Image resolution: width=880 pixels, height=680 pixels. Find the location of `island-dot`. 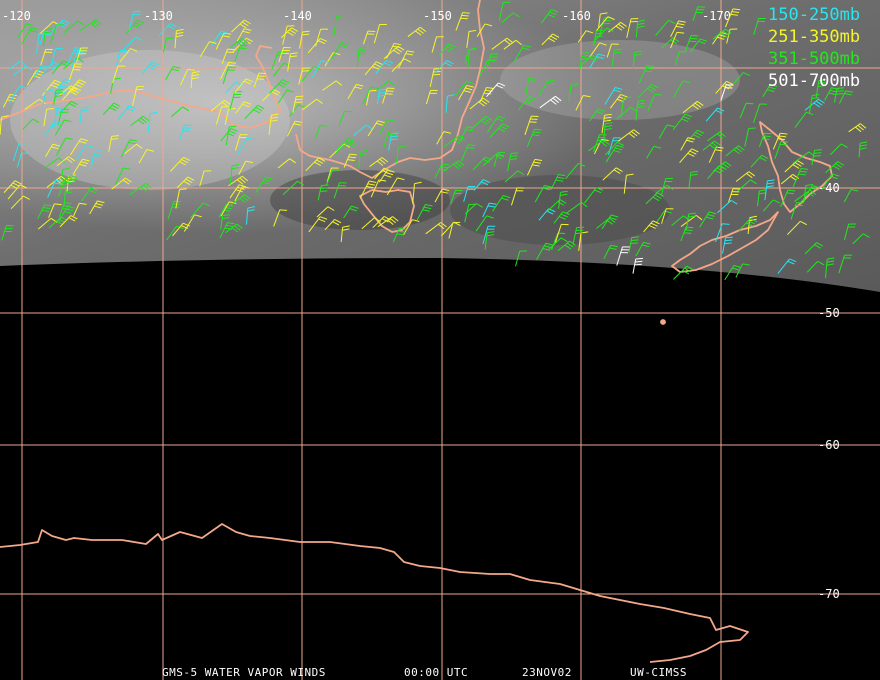

island-dot is located at coordinates (663, 322).